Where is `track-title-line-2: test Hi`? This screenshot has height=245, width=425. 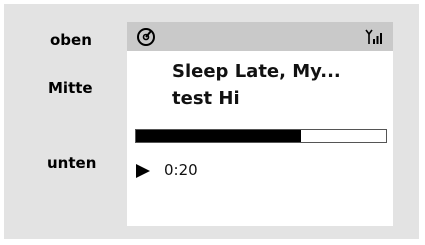 track-title-line-2: test Hi is located at coordinates (206, 98).